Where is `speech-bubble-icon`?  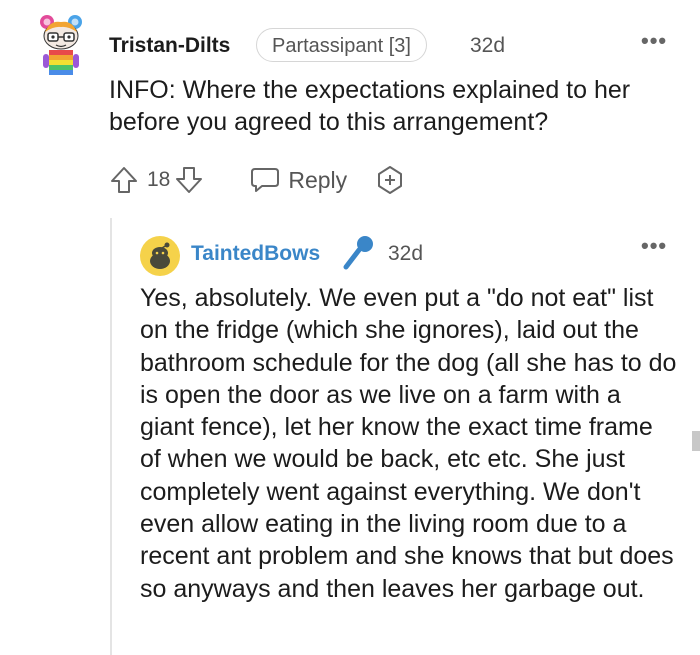 speech-bubble-icon is located at coordinates (265, 180).